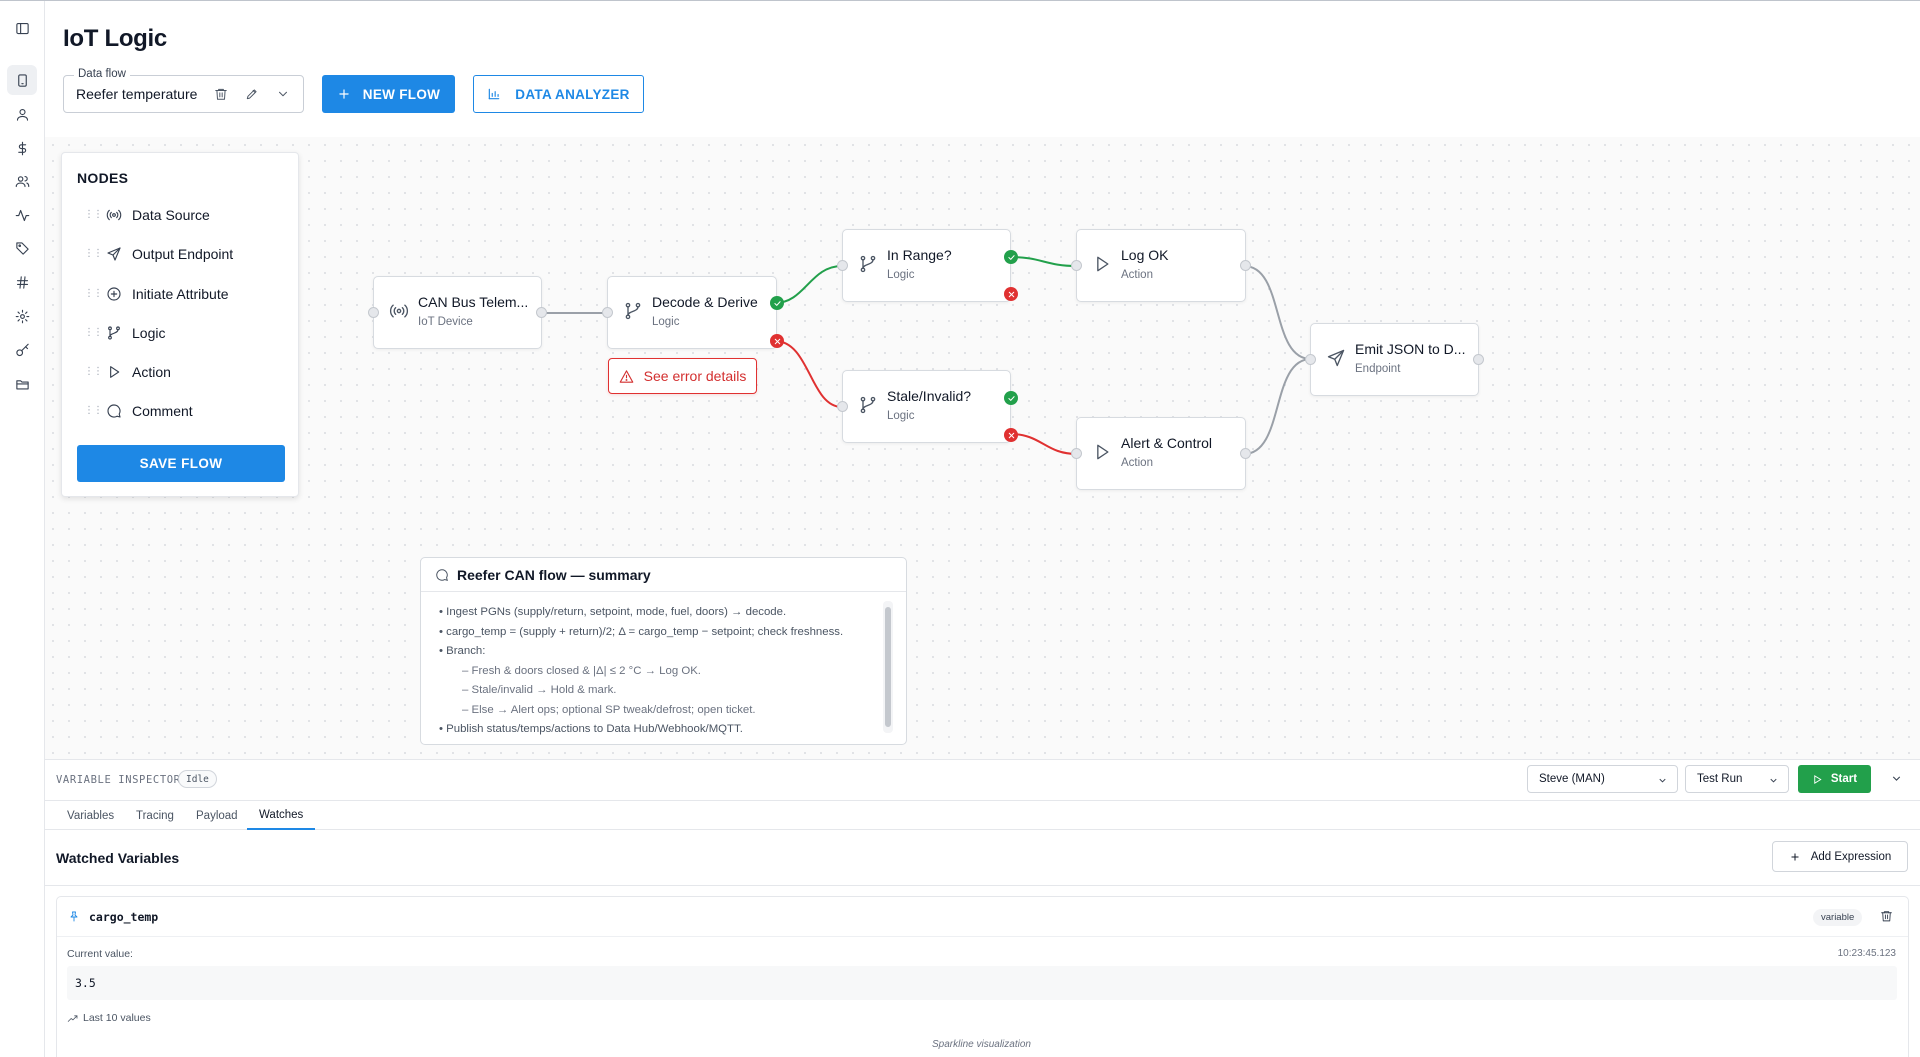  What do you see at coordinates (181, 463) in the screenshot?
I see `save-flow-button: SAVE FLOW` at bounding box center [181, 463].